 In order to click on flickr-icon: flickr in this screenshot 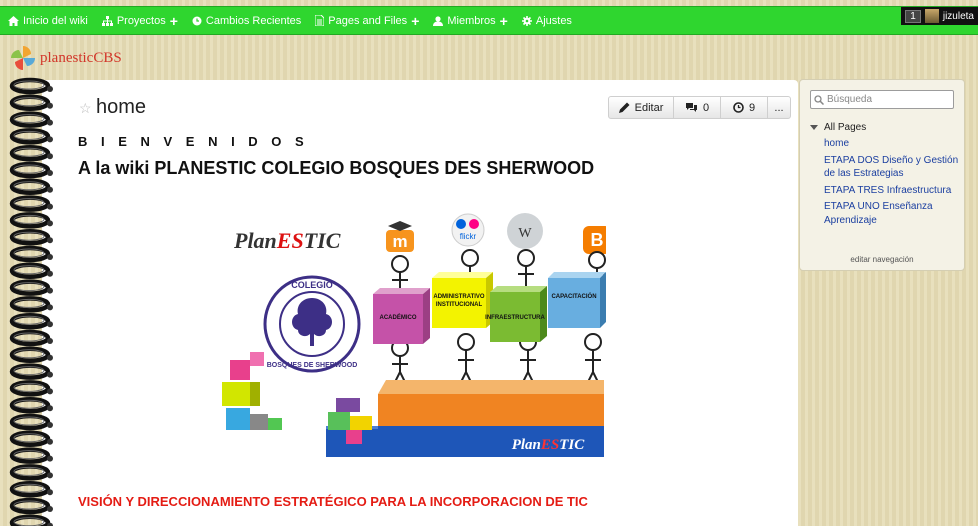, I will do `click(468, 230)`.